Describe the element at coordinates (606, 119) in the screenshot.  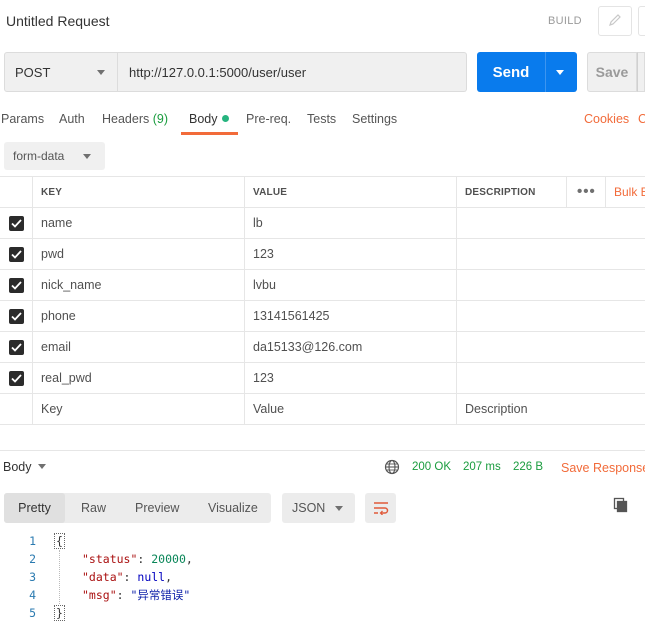
I see `cookies-link: Cookies` at that location.